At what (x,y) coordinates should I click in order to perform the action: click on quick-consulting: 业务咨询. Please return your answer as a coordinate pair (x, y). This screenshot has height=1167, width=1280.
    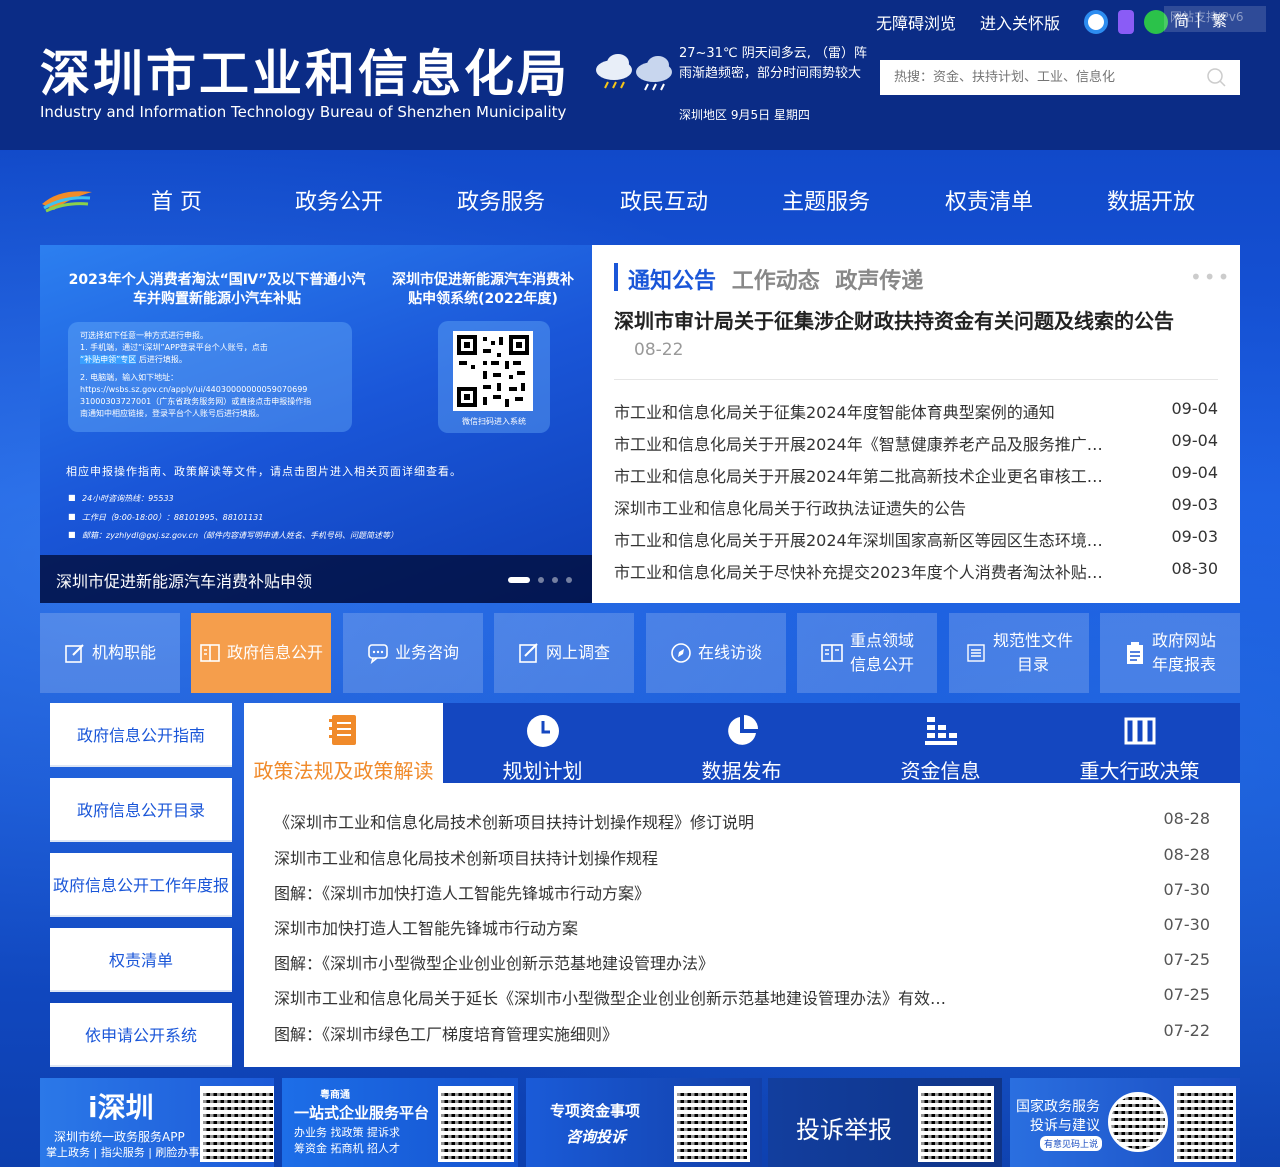
    Looking at the image, I should click on (413, 653).